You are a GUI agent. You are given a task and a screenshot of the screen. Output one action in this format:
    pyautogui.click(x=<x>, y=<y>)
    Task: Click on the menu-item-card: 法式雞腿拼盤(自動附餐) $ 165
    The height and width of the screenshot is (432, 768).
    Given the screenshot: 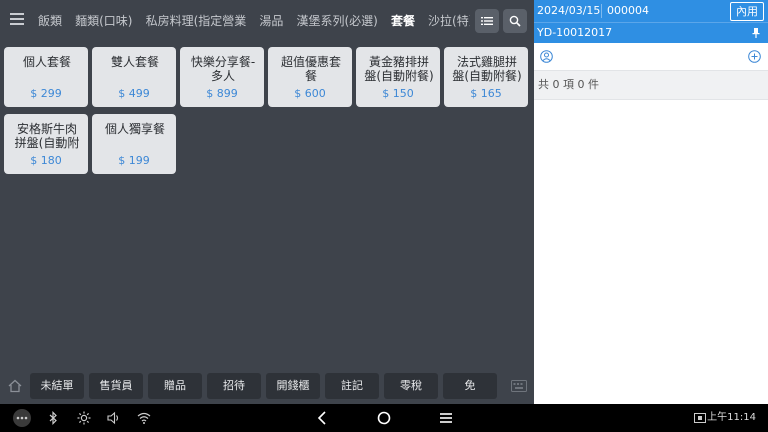 What is the action you would take?
    pyautogui.click(x=486, y=77)
    